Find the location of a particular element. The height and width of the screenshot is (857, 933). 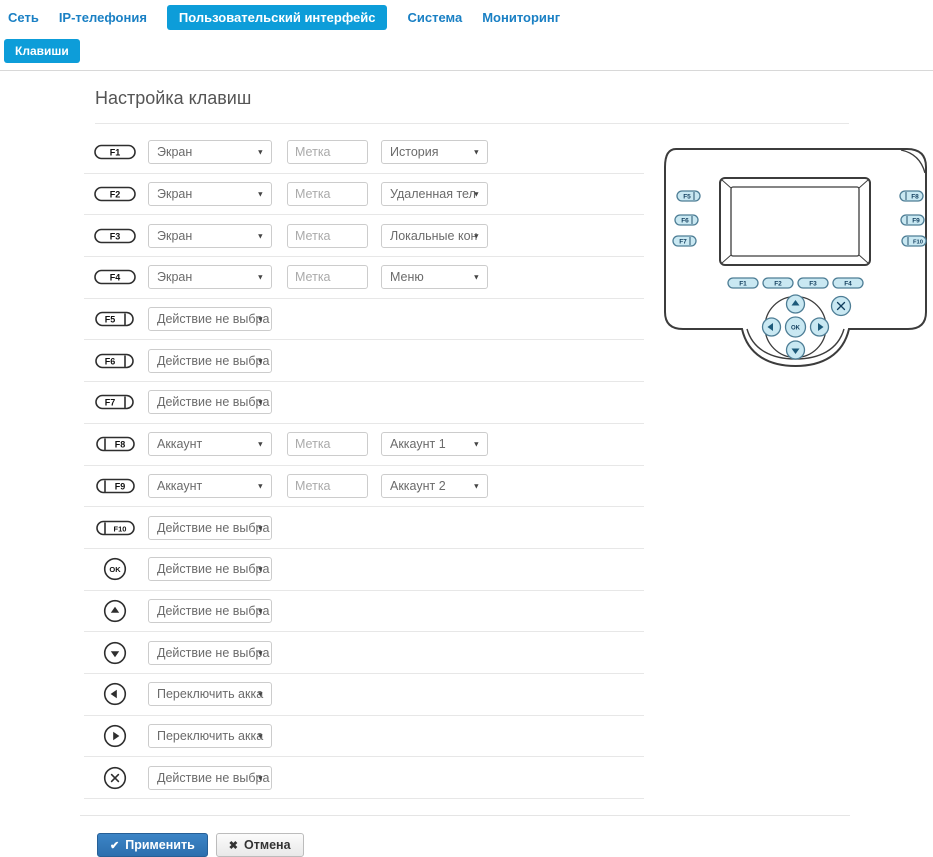

key-value-select: Меню ▼ is located at coordinates (434, 277).